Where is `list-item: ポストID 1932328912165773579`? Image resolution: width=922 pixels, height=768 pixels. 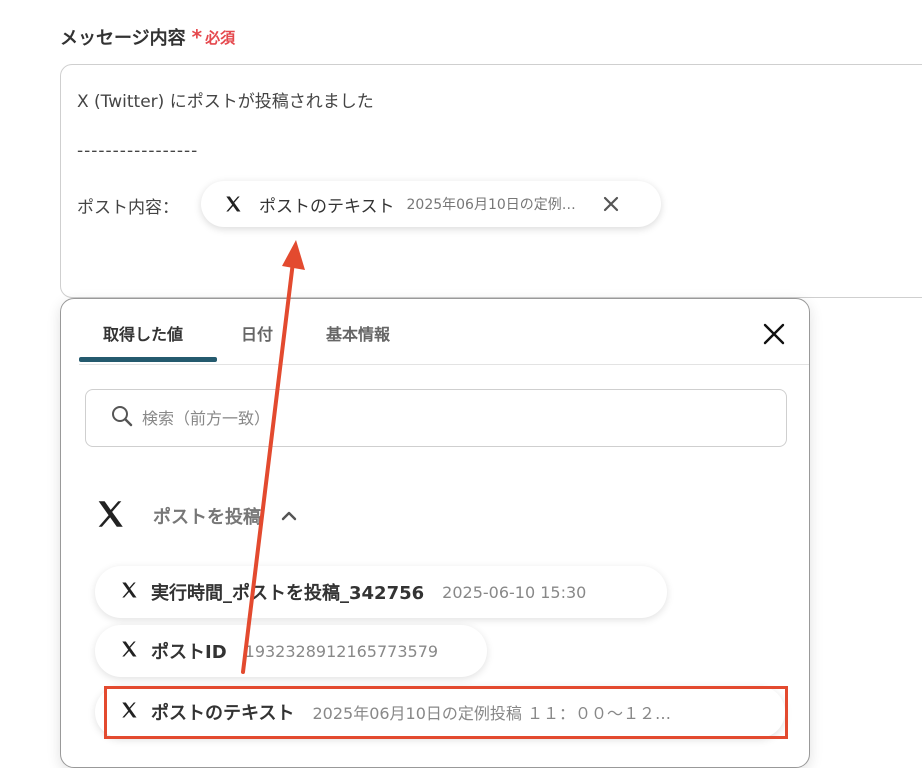
list-item: ポストID 1932328912165773579 is located at coordinates (291, 651).